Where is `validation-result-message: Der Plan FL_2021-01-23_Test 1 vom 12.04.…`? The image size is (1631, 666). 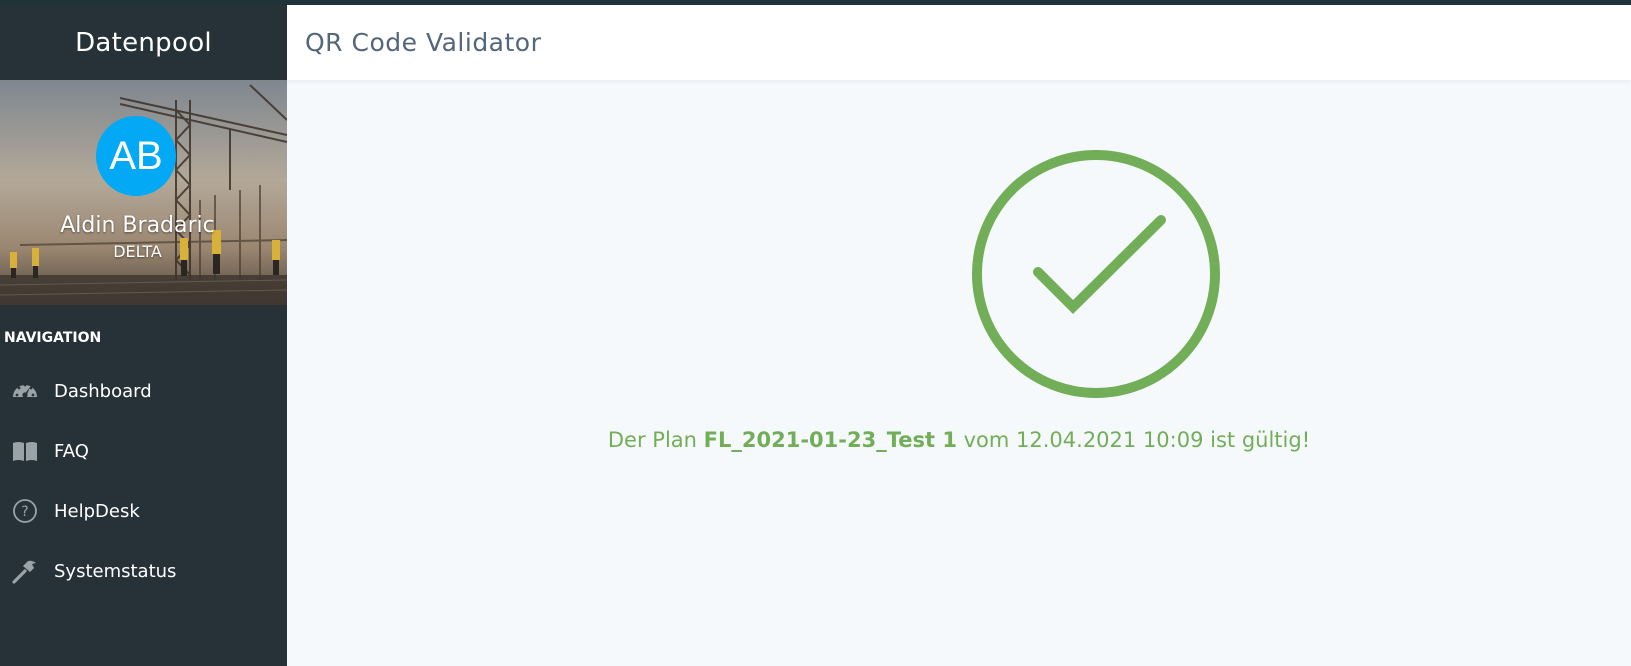 validation-result-message: Der Plan FL_2021-01-23_Test 1 vom 12.04.… is located at coordinates (959, 440).